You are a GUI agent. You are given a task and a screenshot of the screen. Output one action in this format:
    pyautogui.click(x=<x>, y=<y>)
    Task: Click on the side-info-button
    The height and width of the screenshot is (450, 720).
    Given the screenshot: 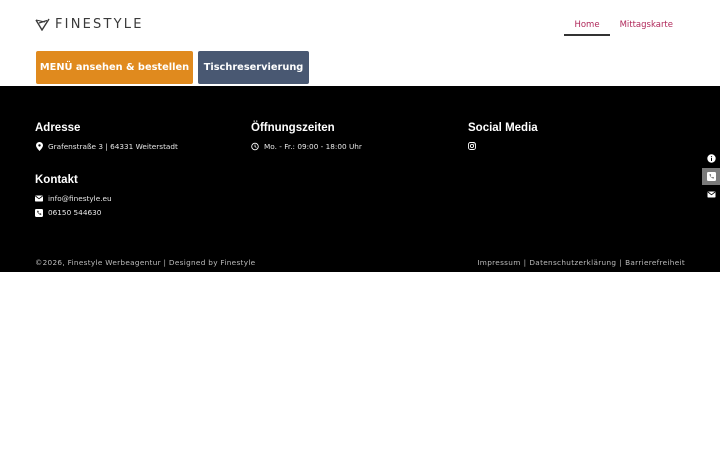 What is the action you would take?
    pyautogui.click(x=711, y=158)
    